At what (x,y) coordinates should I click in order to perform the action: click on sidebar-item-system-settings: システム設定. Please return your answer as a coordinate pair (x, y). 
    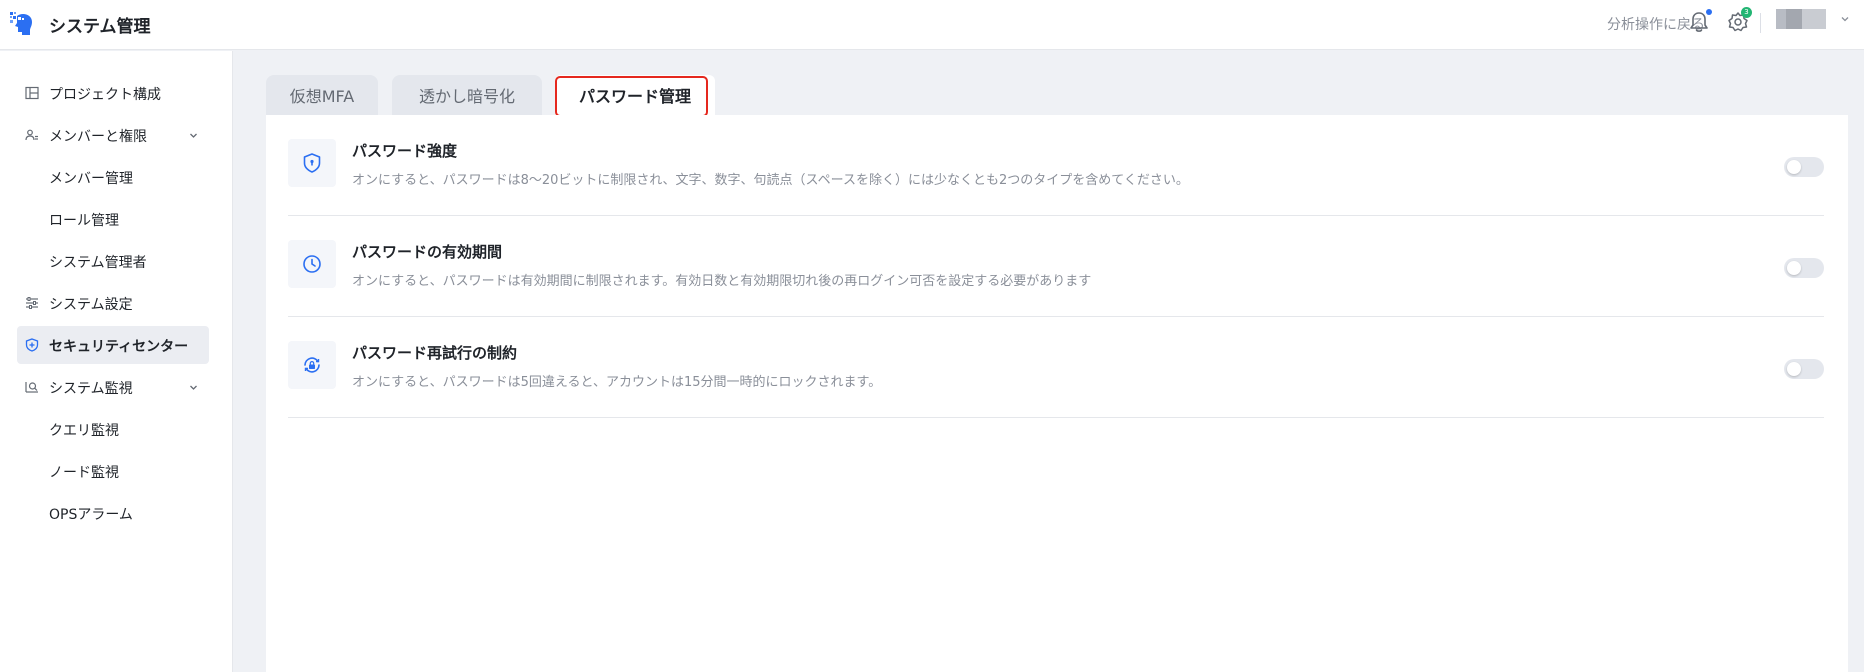
    Looking at the image, I should click on (113, 303).